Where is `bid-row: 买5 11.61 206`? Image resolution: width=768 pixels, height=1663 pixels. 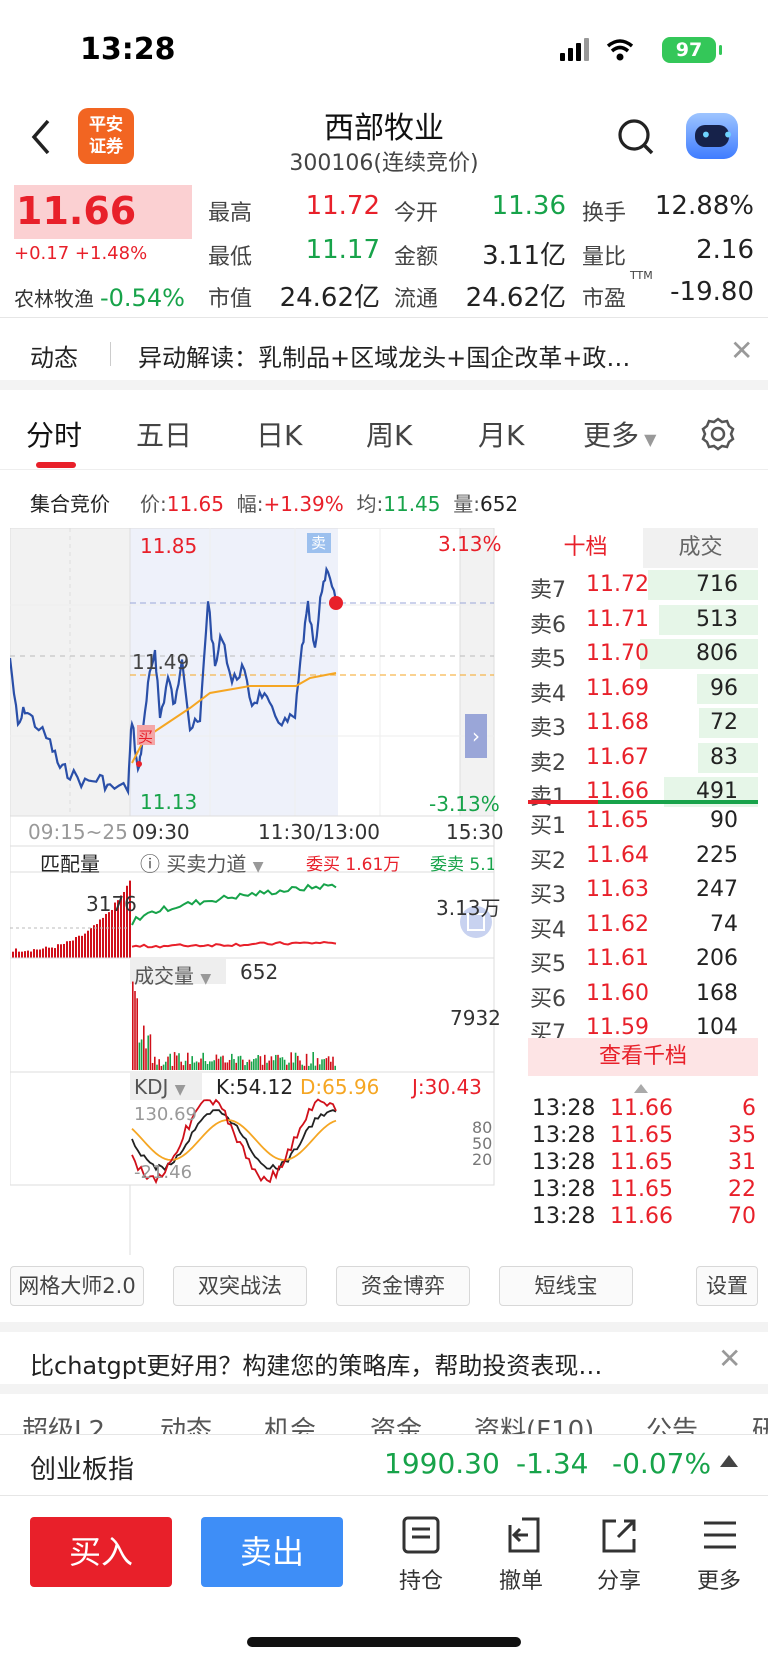 bid-row: 买5 11.61 206 is located at coordinates (643, 959).